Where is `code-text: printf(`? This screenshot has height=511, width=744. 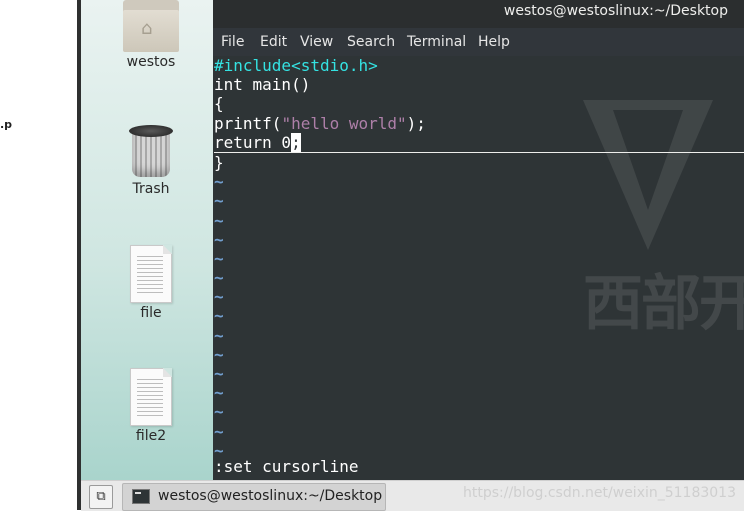 code-text: printf( is located at coordinates (248, 123).